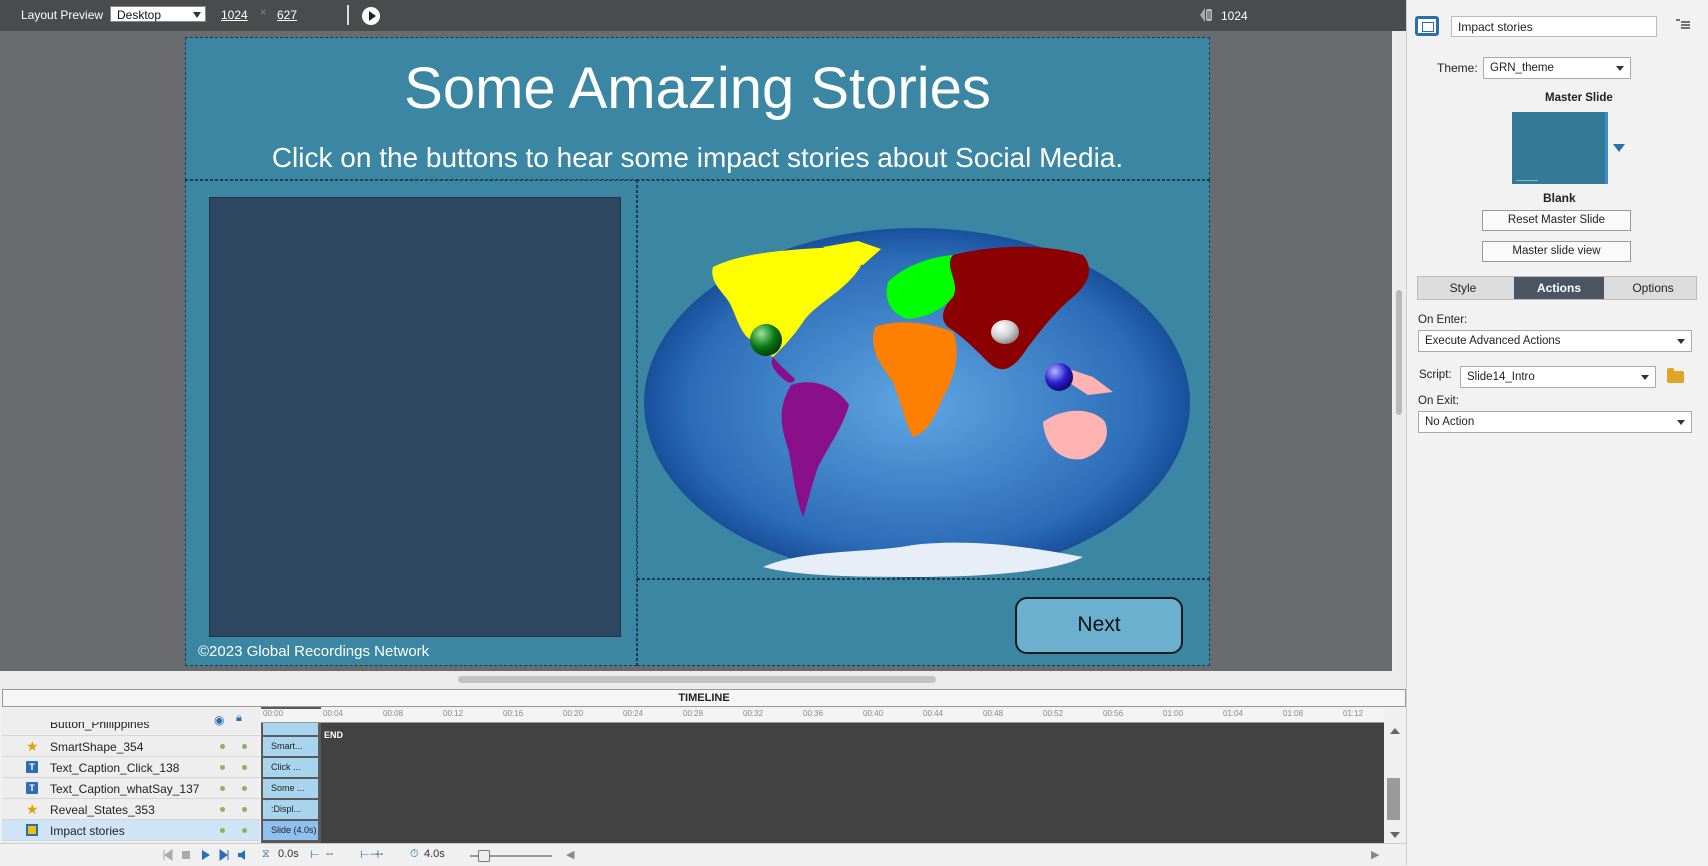  Describe the element at coordinates (62, 15) in the screenshot. I see `layout-preview-label: Layout Preview` at that location.